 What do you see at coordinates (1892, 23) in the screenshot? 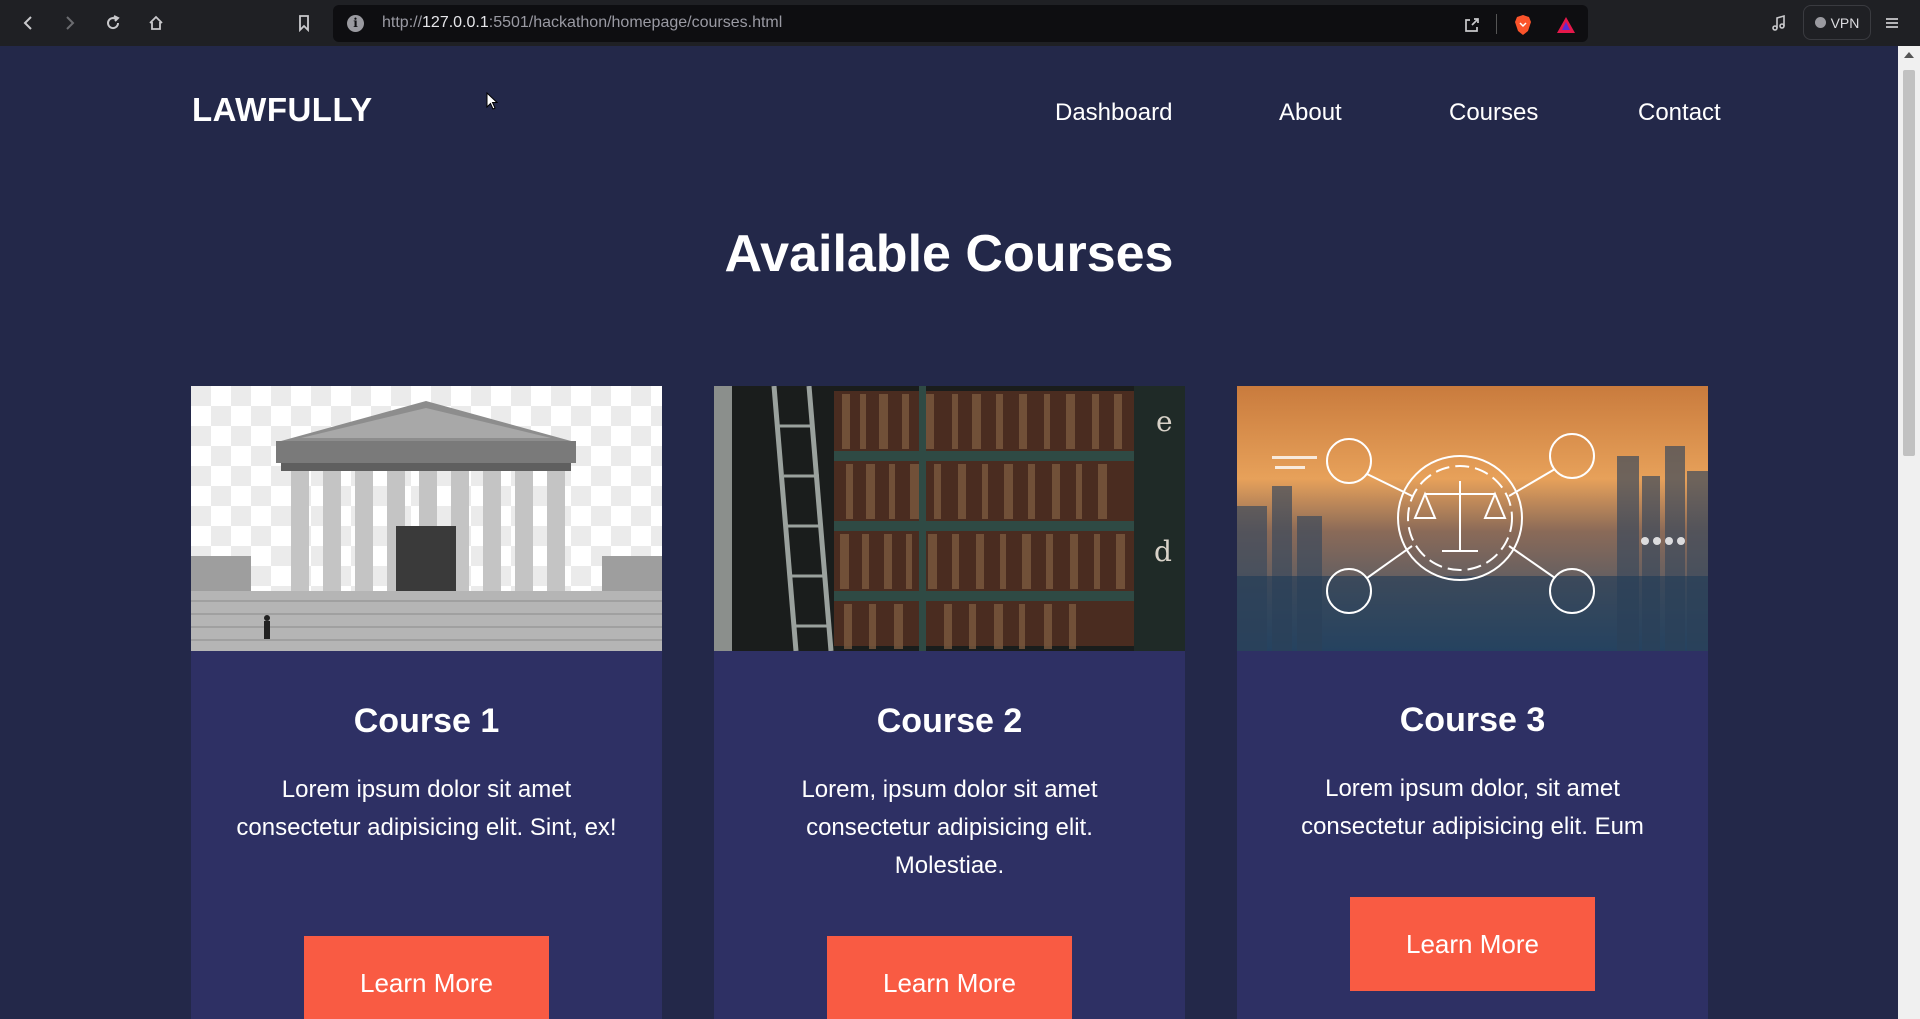
I see `menu-icon` at bounding box center [1892, 23].